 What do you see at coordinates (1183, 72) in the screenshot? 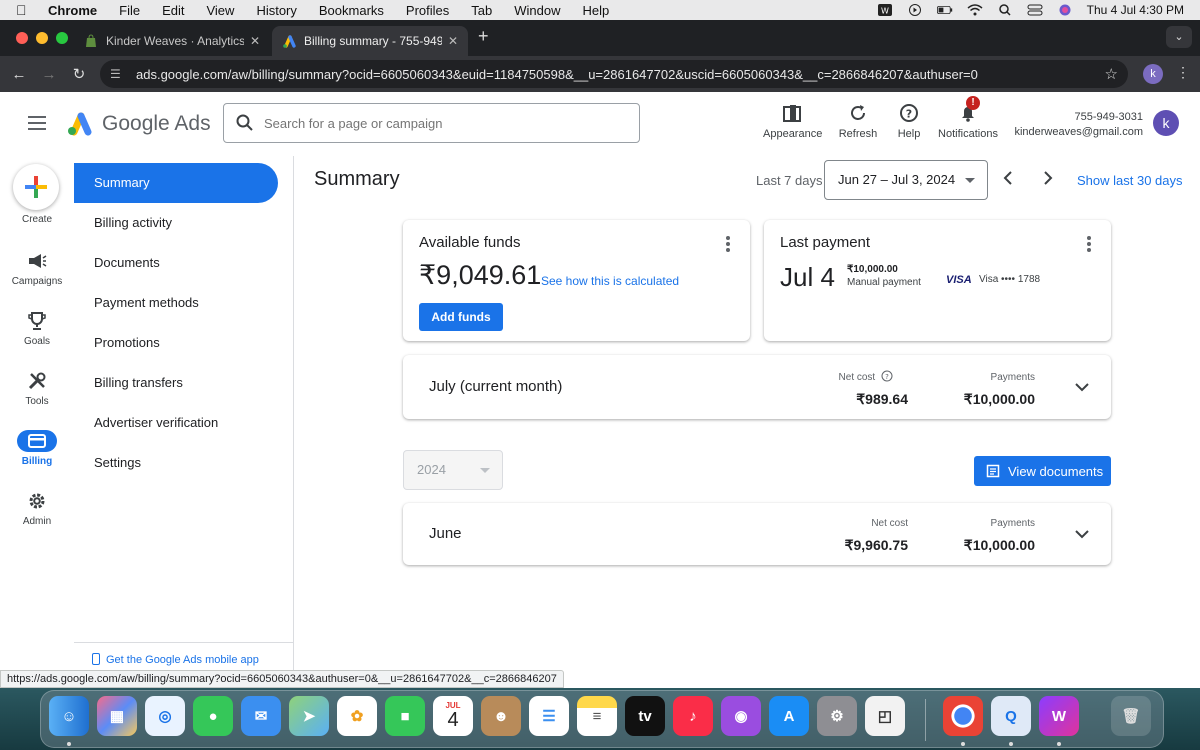
I see `browser-menu-icon: ⋮` at bounding box center [1183, 72].